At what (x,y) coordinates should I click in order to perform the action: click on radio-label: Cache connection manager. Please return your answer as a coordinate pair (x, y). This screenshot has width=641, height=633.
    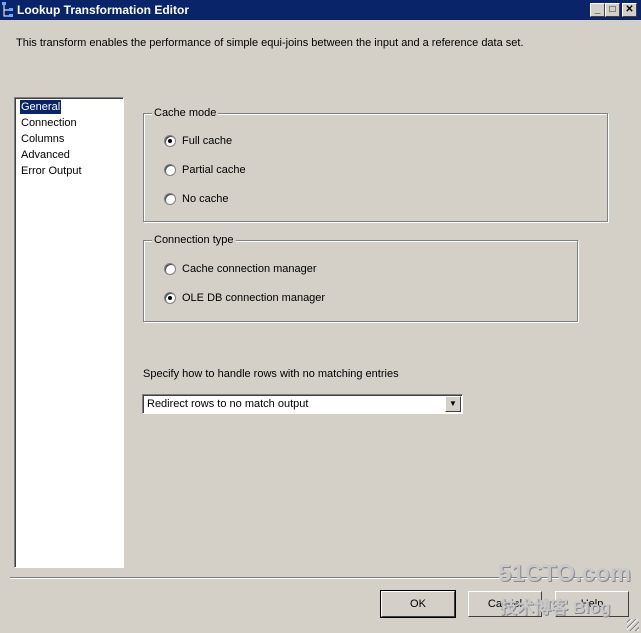
    Looking at the image, I should click on (249, 269).